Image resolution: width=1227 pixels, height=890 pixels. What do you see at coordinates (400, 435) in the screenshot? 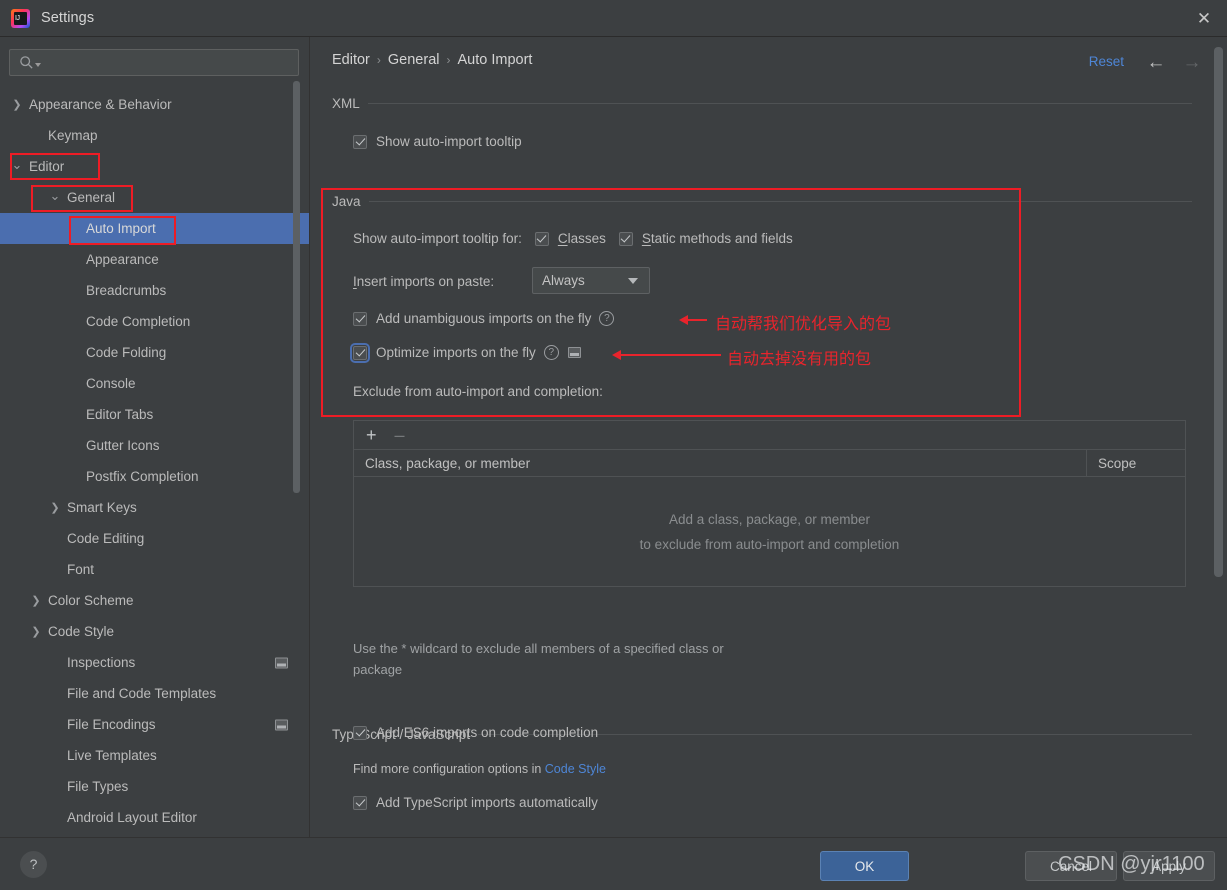
I see `remove-button: –` at bounding box center [400, 435].